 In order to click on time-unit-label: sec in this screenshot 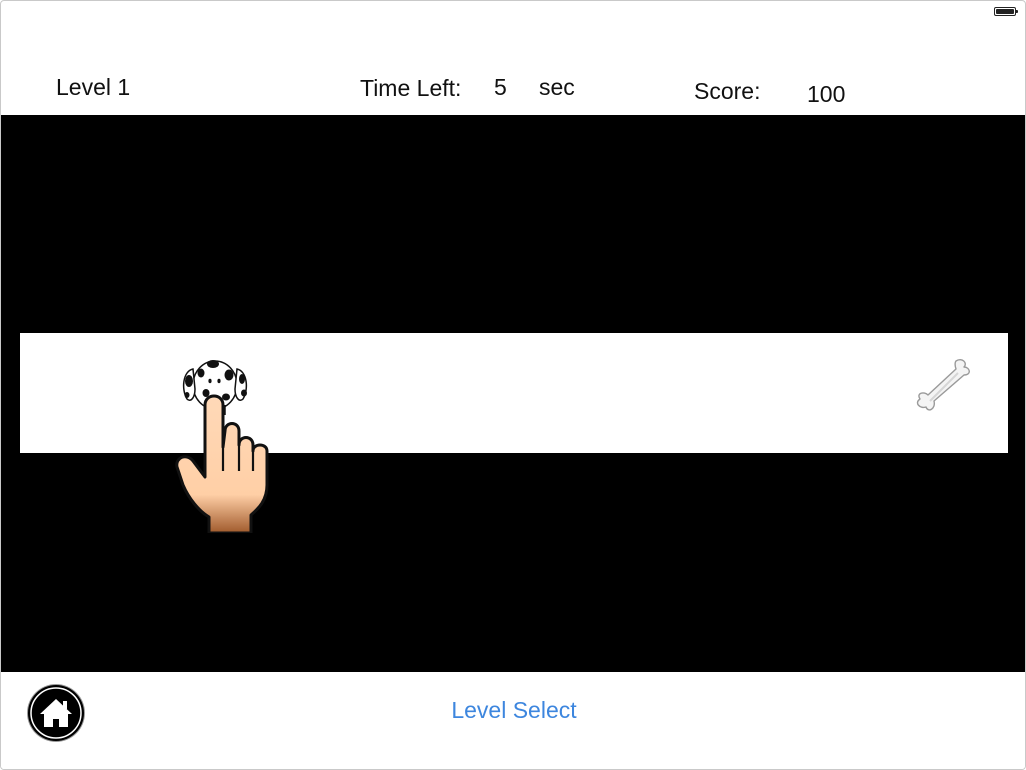, I will do `click(557, 87)`.